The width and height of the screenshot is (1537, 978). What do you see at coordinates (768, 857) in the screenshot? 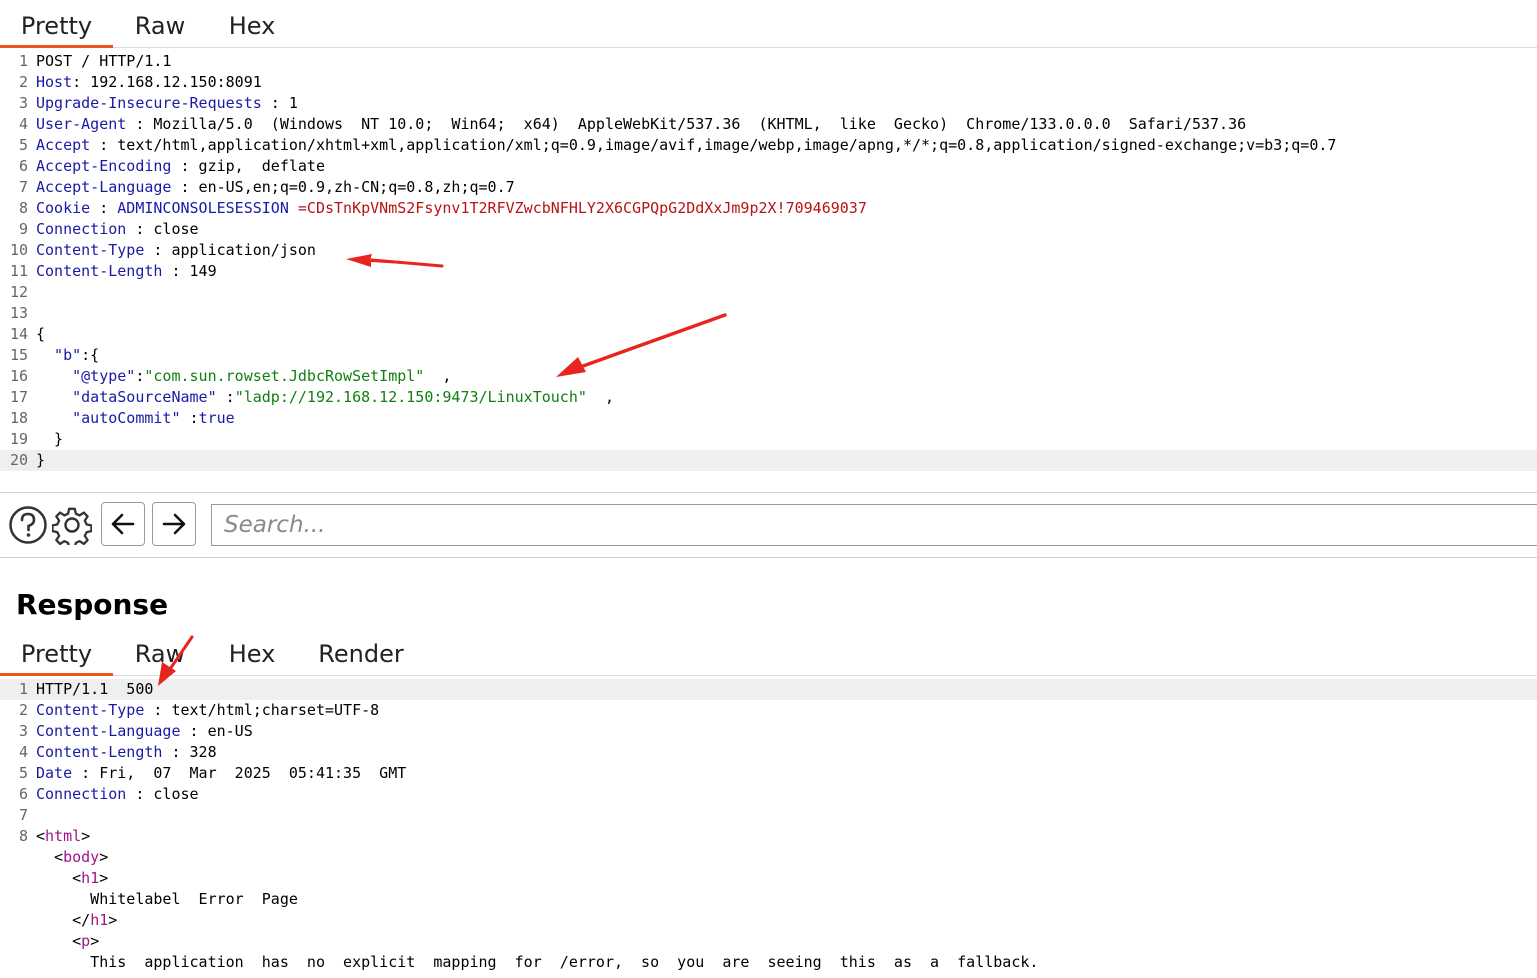
I see `response-code-line: <body>` at bounding box center [768, 857].